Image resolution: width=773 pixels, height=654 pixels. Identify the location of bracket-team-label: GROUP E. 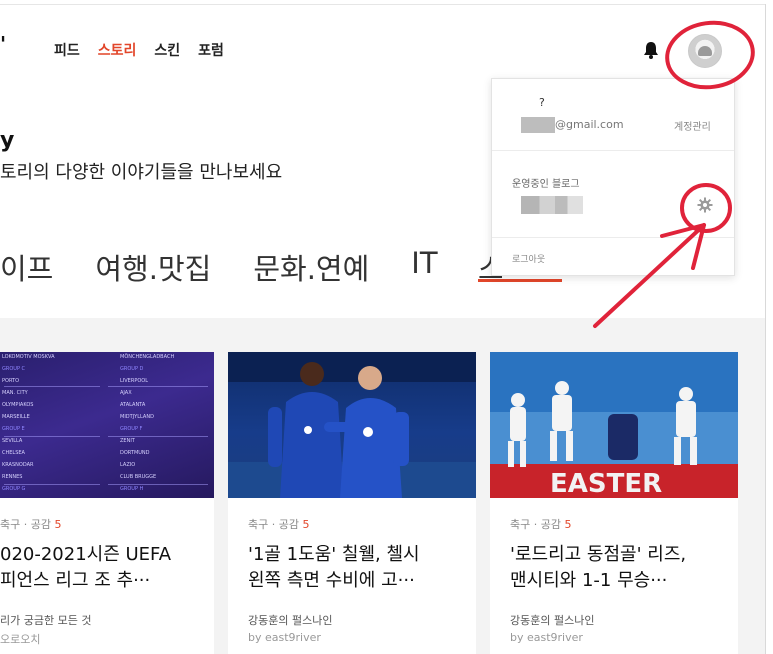
(13, 429).